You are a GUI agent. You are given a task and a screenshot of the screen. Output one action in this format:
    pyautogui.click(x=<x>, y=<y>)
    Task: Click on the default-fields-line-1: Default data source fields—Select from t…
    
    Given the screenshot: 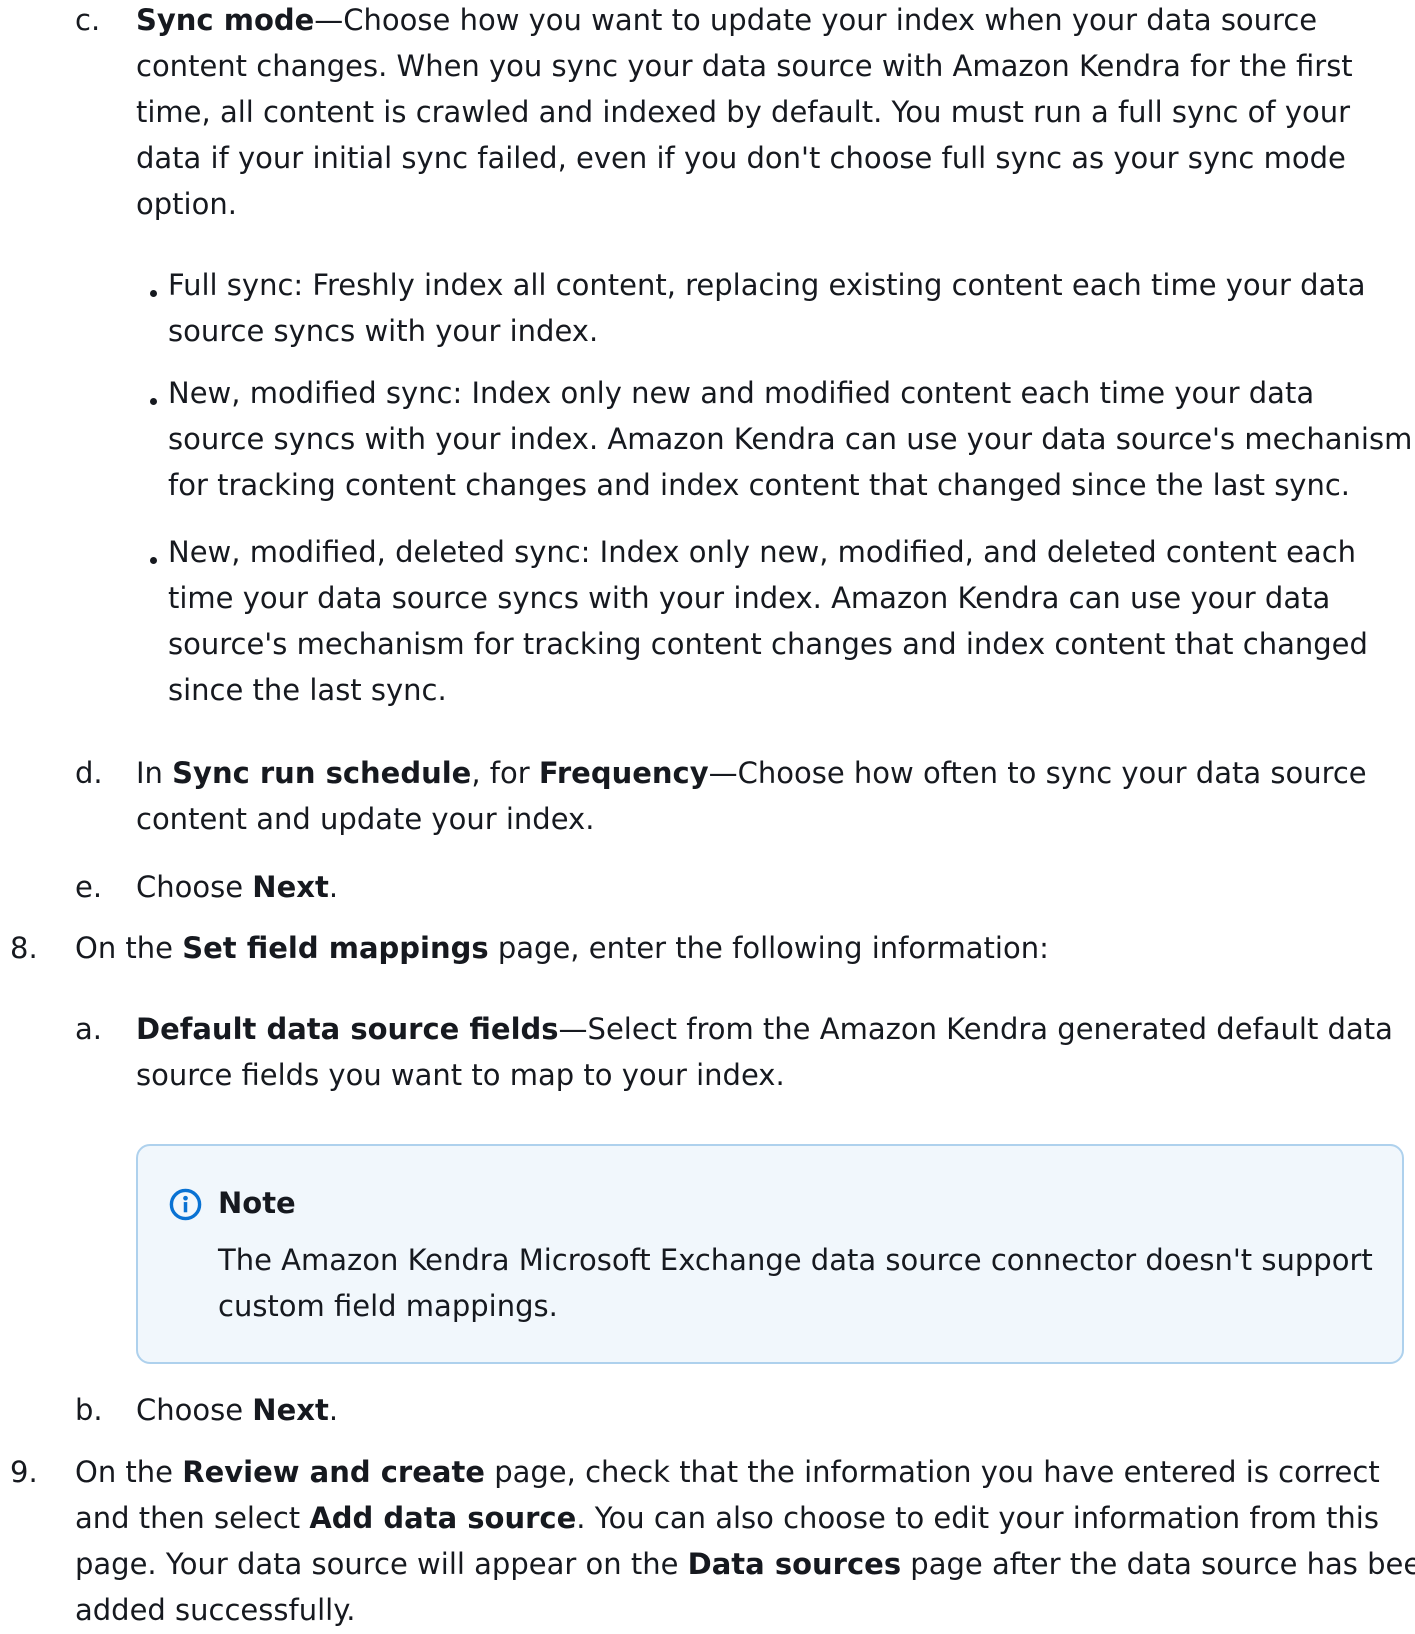 What is the action you would take?
    pyautogui.click(x=764, y=1029)
    